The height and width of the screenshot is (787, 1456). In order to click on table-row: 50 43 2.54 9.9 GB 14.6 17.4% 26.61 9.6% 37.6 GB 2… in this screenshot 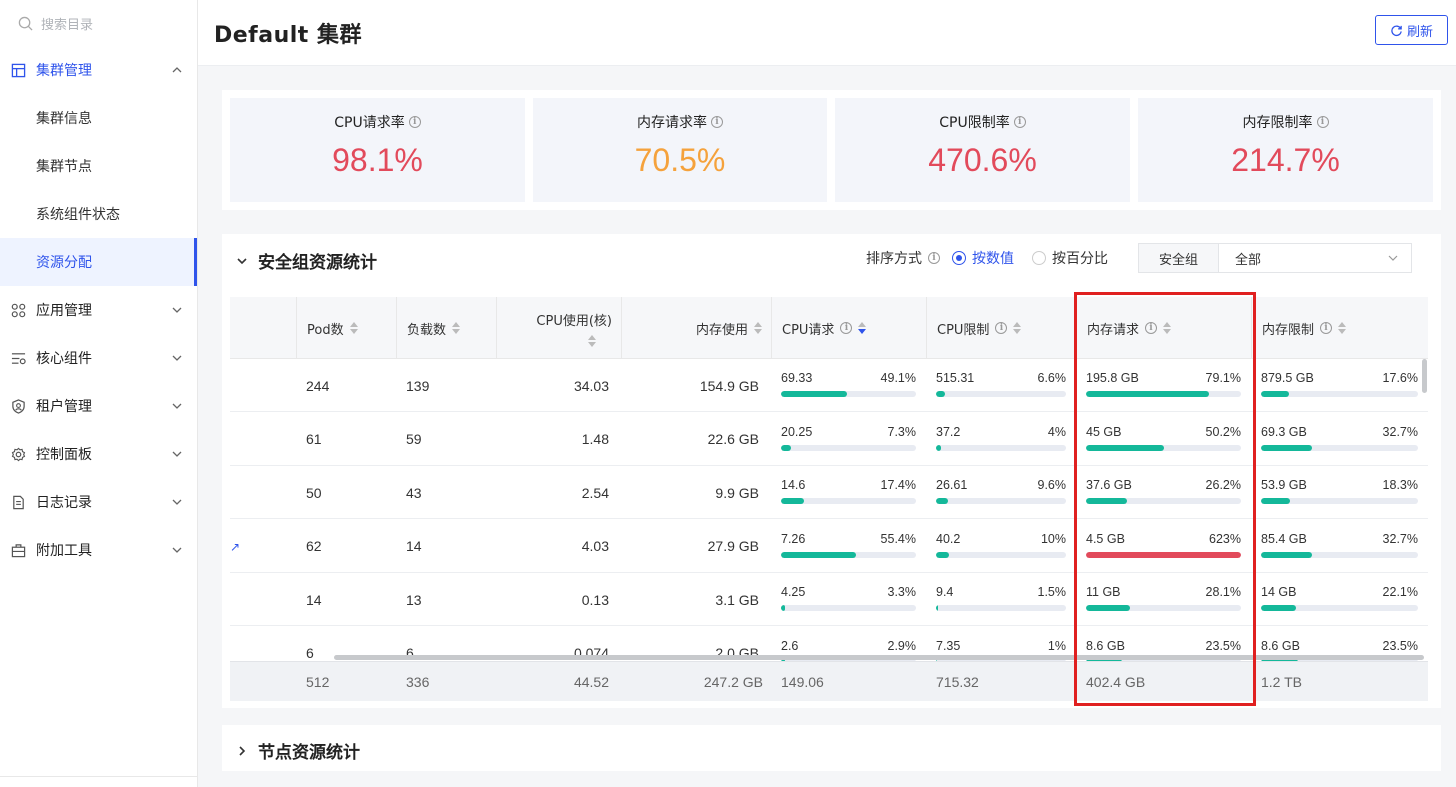, I will do `click(829, 492)`.